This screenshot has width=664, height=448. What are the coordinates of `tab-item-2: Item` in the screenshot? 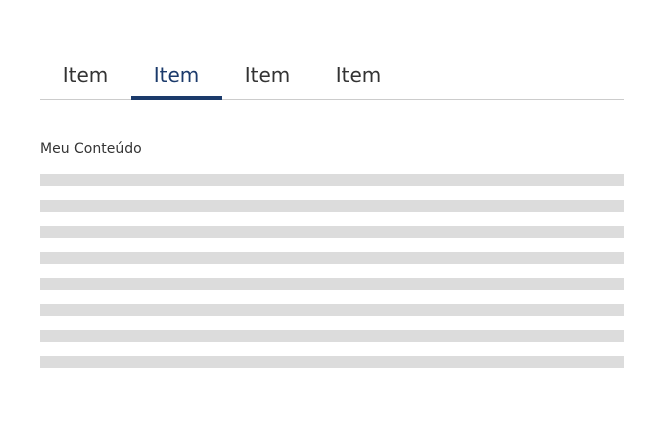 It's located at (176, 75).